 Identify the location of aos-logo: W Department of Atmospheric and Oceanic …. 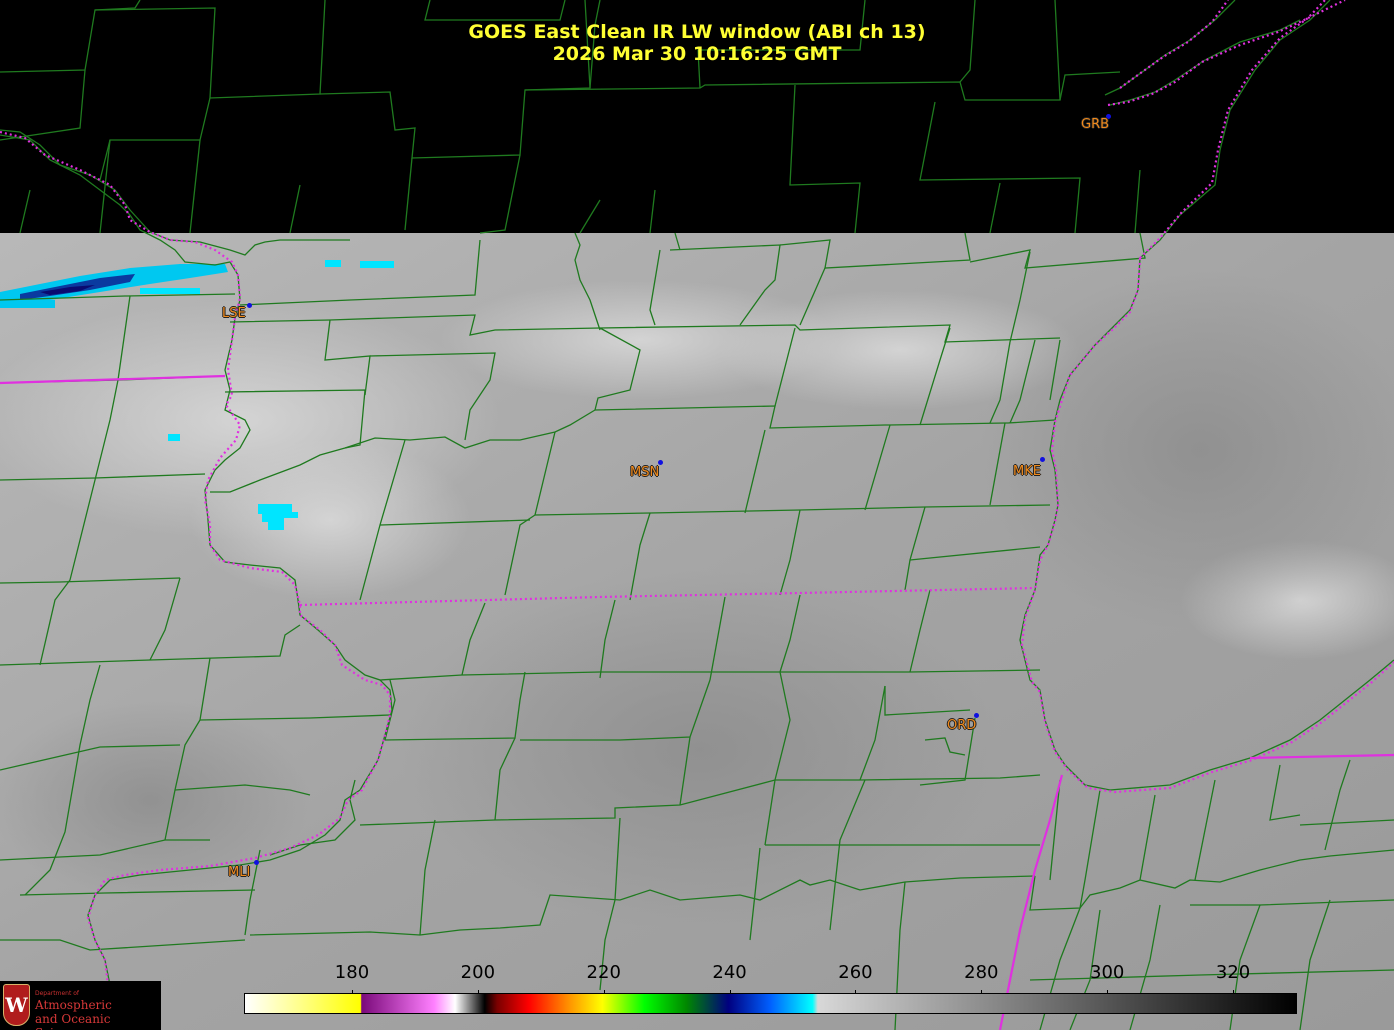
(80, 1005).